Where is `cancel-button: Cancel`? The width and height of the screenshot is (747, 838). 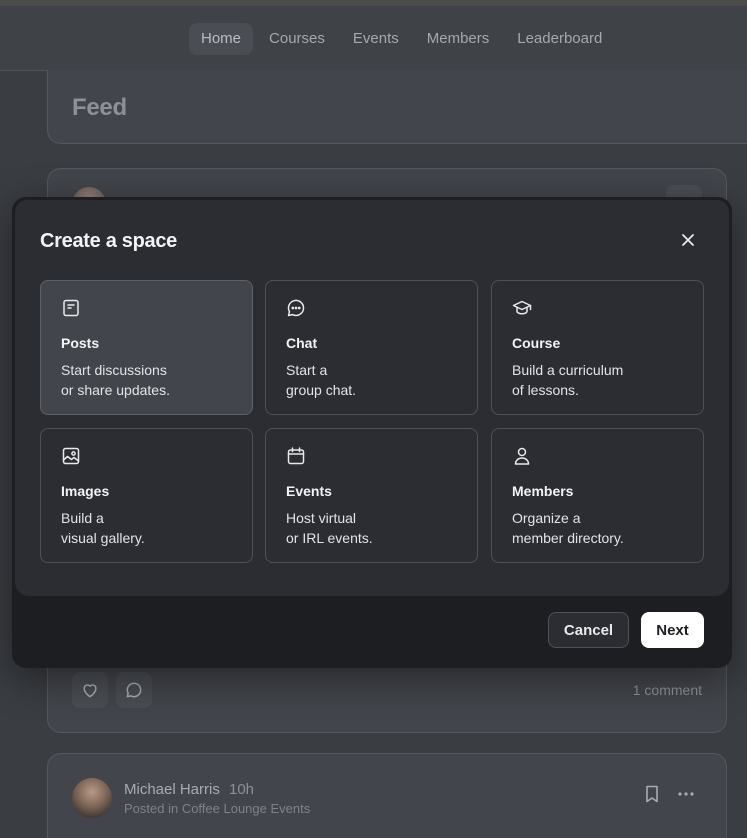
cancel-button: Cancel is located at coordinates (588, 630).